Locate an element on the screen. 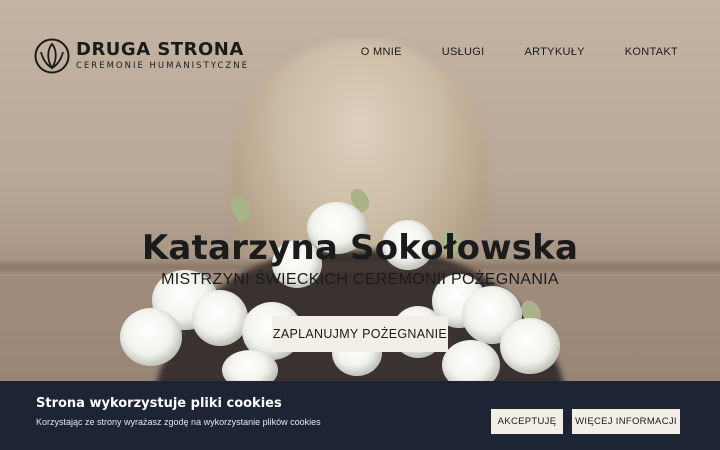 The width and height of the screenshot is (720, 450). logo-text: DRUGA STRONA CEREMONIE HUMANISTYCZNE is located at coordinates (162, 56).